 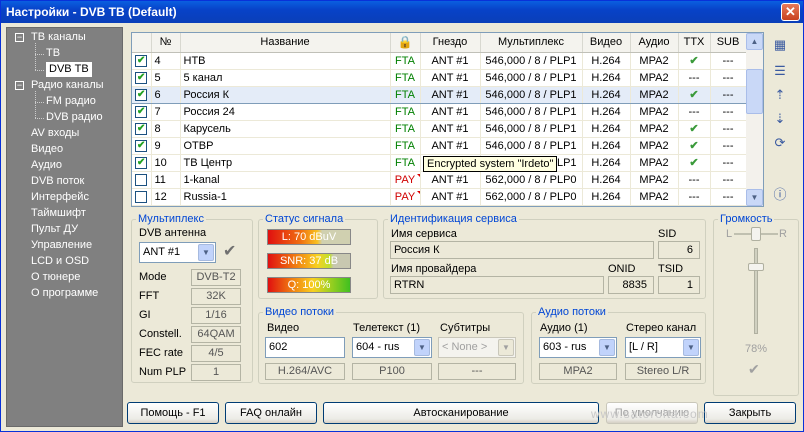 I want to click on mux-field-label: Constell., so click(x=160, y=334).